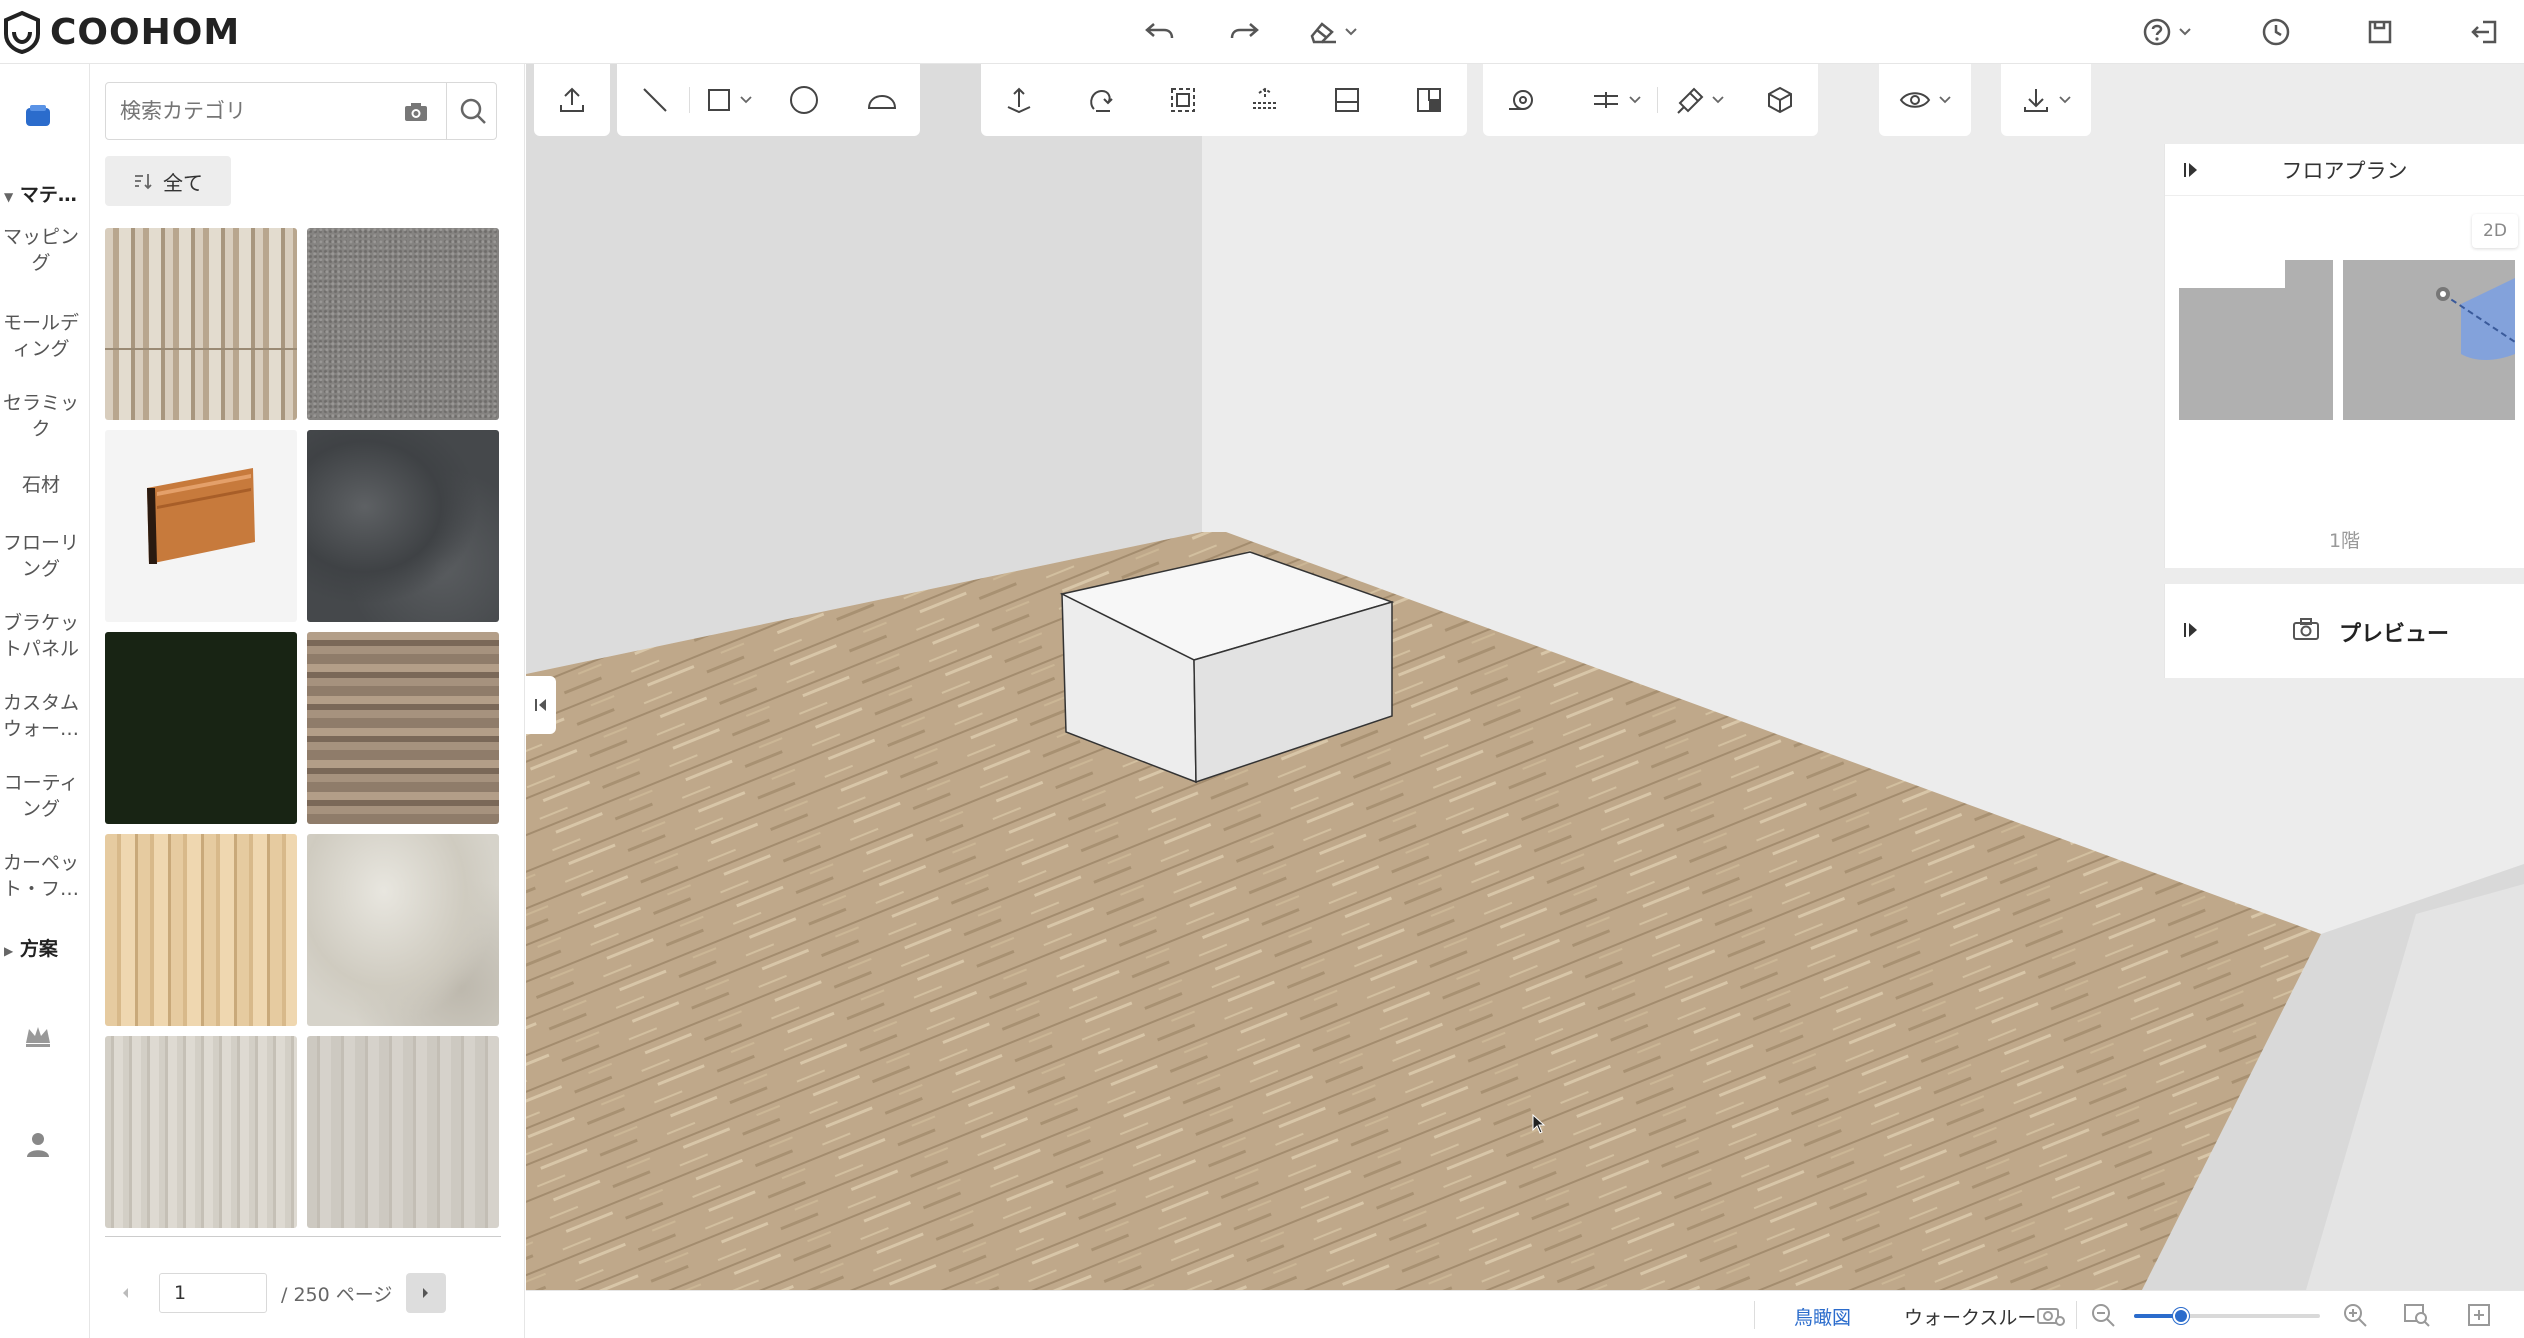 The height and width of the screenshot is (1338, 2524). I want to click on preview-panel: プレビュー, so click(2344, 631).